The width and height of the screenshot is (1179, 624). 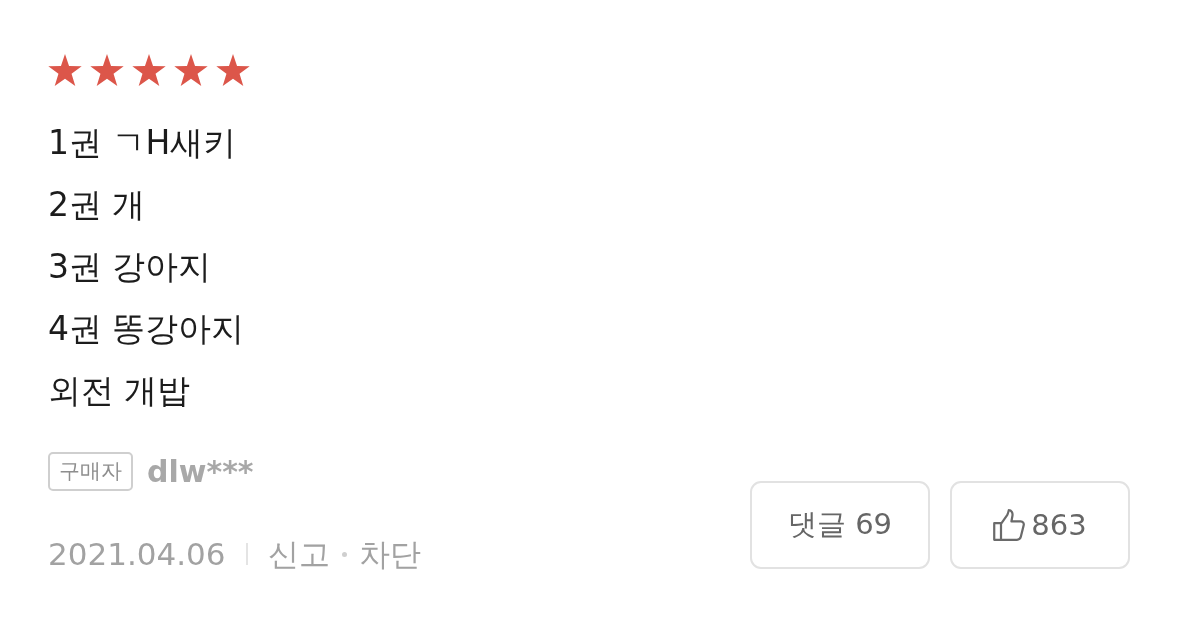 What do you see at coordinates (200, 471) in the screenshot?
I see `username: dlw***` at bounding box center [200, 471].